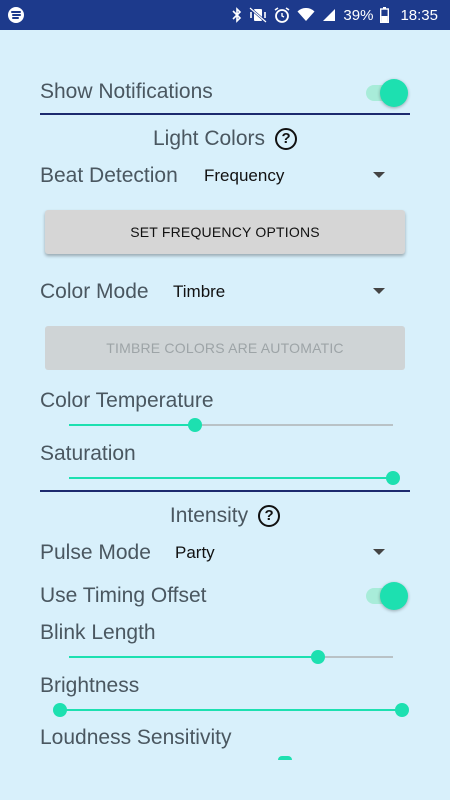  What do you see at coordinates (199, 292) in the screenshot?
I see `color-mode-dropdown: Timbre` at bounding box center [199, 292].